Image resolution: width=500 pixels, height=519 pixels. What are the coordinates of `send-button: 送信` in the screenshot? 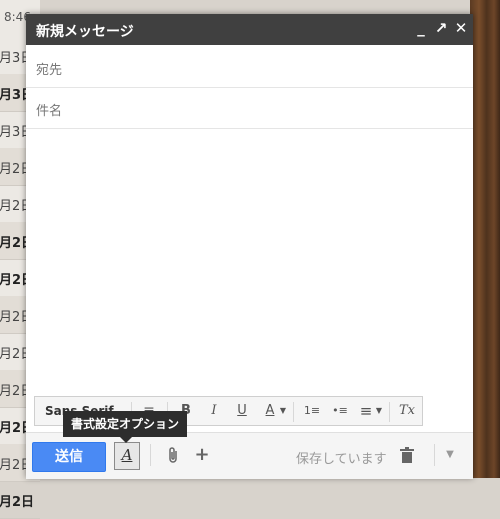 It's located at (69, 457).